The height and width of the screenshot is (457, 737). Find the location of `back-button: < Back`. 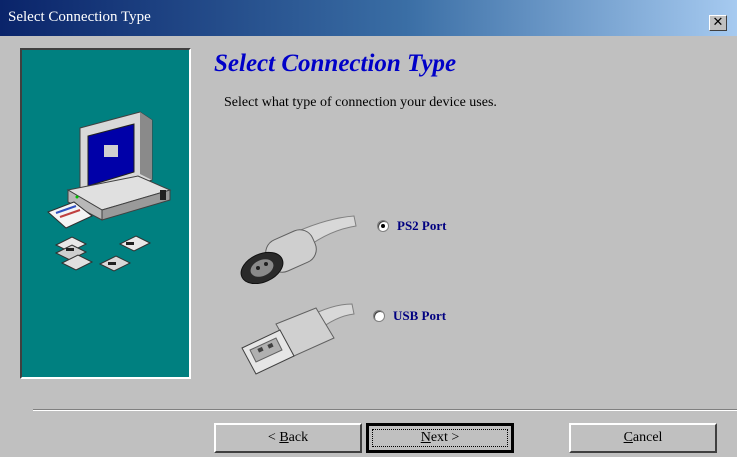

back-button: < Back is located at coordinates (288, 438).